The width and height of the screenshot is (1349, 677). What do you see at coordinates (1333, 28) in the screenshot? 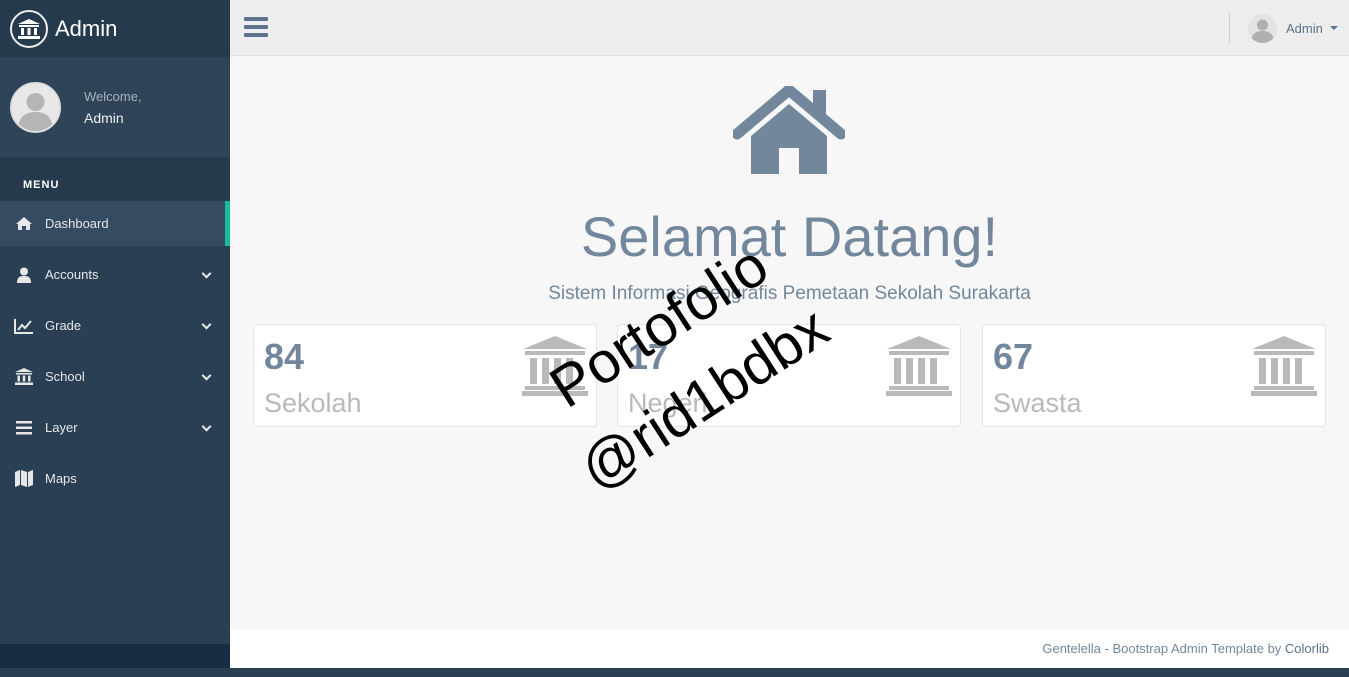
I see `caret-down-icon` at bounding box center [1333, 28].